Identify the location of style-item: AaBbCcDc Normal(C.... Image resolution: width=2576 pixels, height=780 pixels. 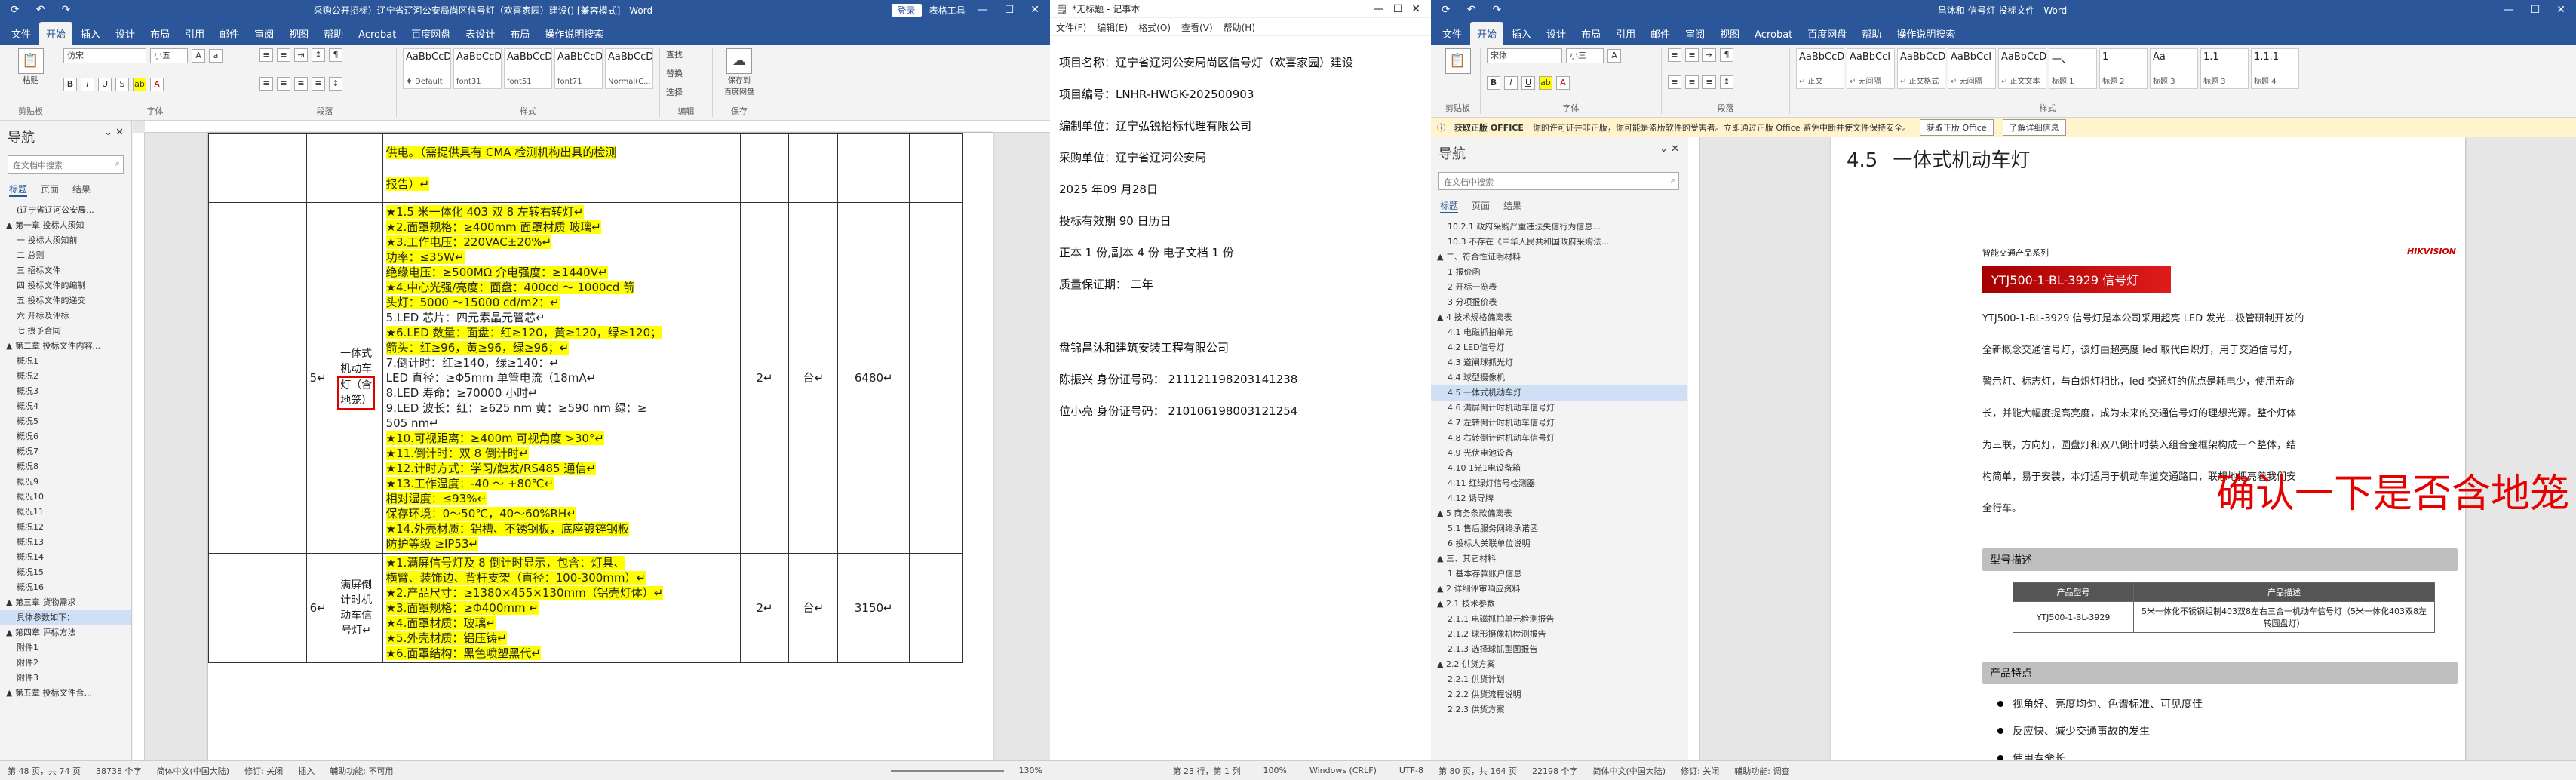
(629, 68).